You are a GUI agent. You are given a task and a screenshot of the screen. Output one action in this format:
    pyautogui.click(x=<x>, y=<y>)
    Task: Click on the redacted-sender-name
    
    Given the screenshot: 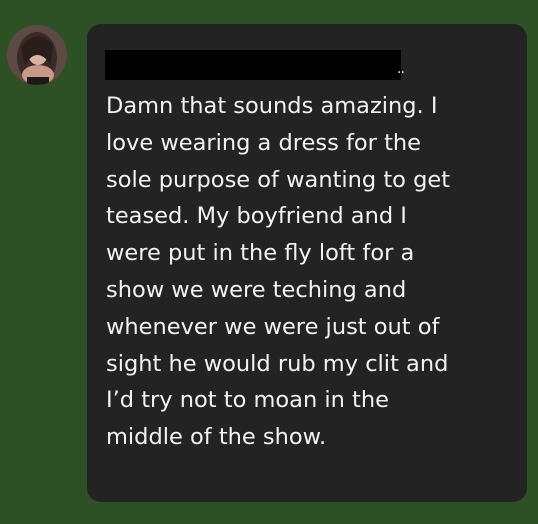 What is the action you would take?
    pyautogui.click(x=253, y=65)
    